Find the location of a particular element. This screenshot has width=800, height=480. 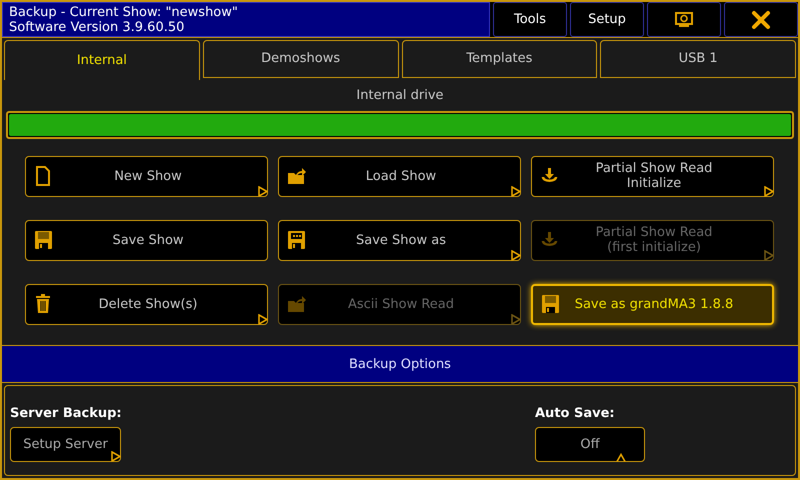

action-button: Save as grandMA3 1.8.8 is located at coordinates (652, 304).